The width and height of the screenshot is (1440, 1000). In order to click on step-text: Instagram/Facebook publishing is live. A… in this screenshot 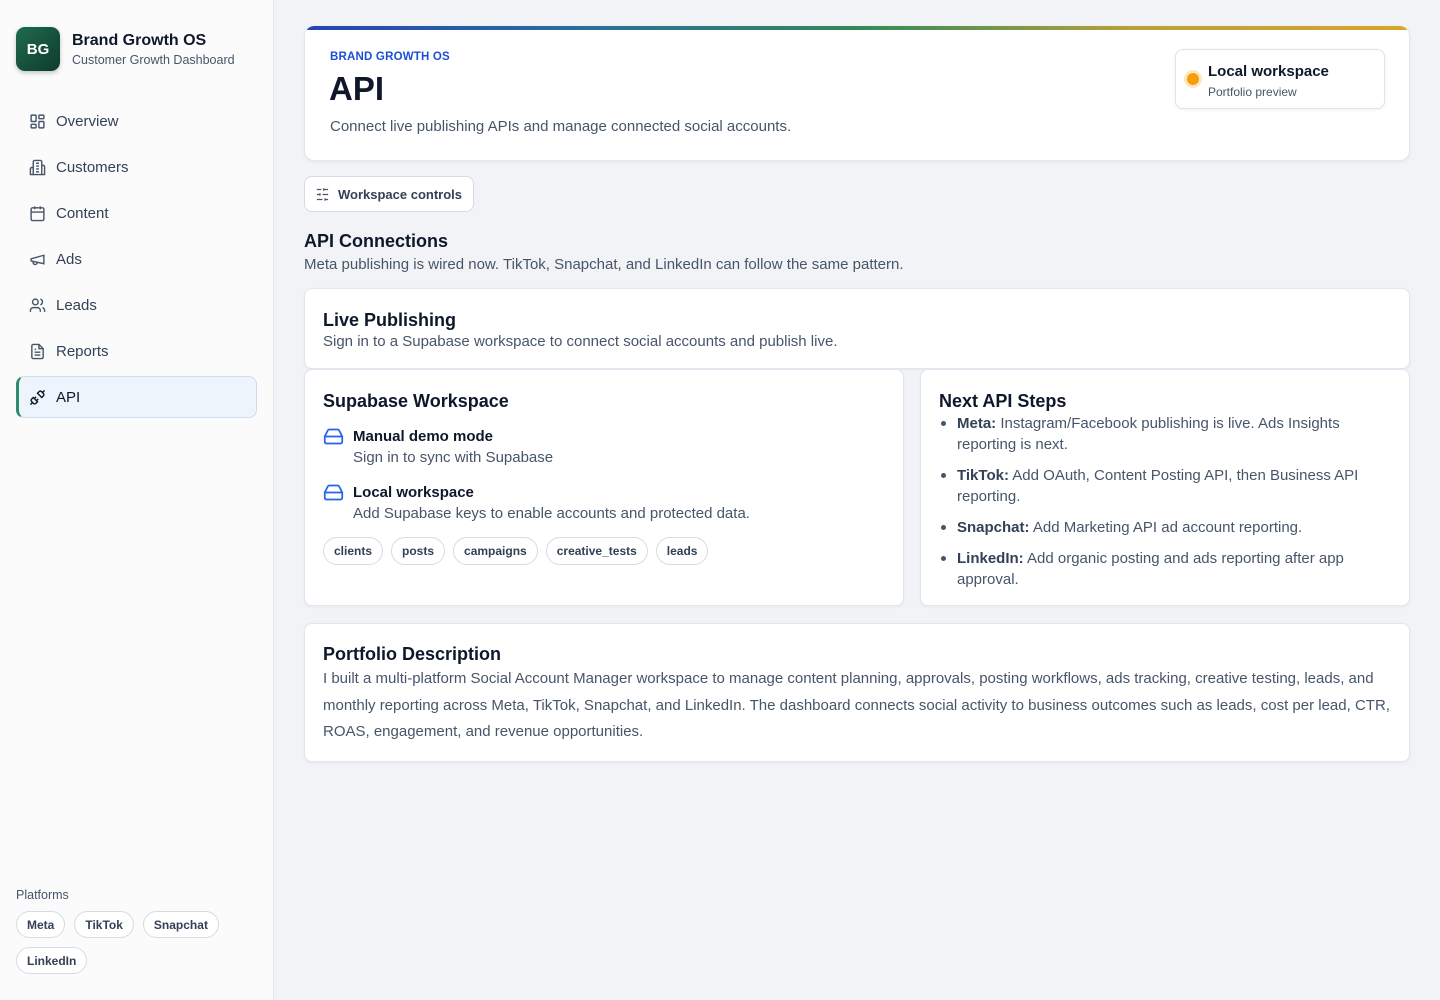, I will do `click(1148, 434)`.